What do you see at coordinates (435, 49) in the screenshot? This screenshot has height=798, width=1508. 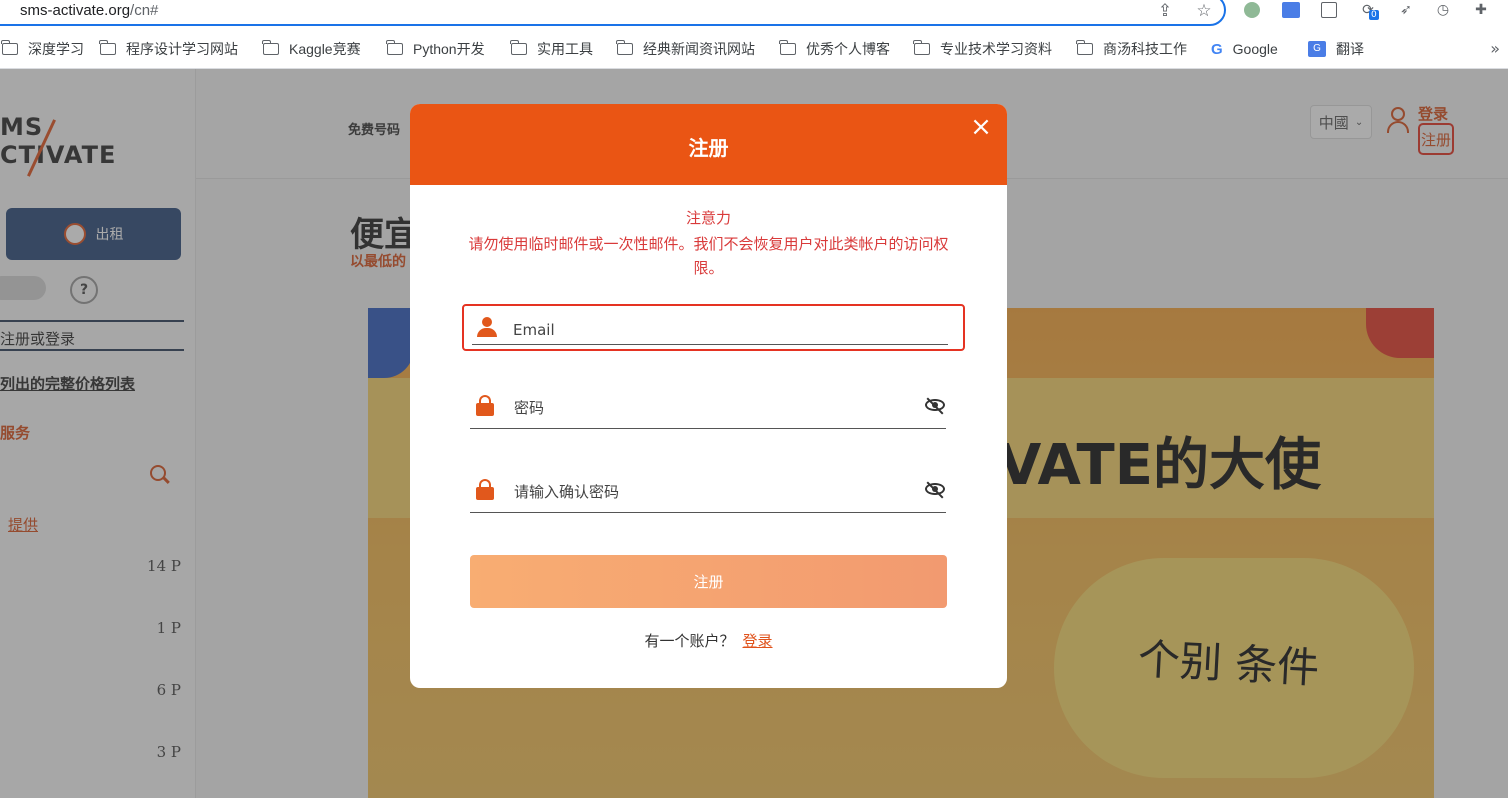 I see `bookmark-folder: Python开发` at bounding box center [435, 49].